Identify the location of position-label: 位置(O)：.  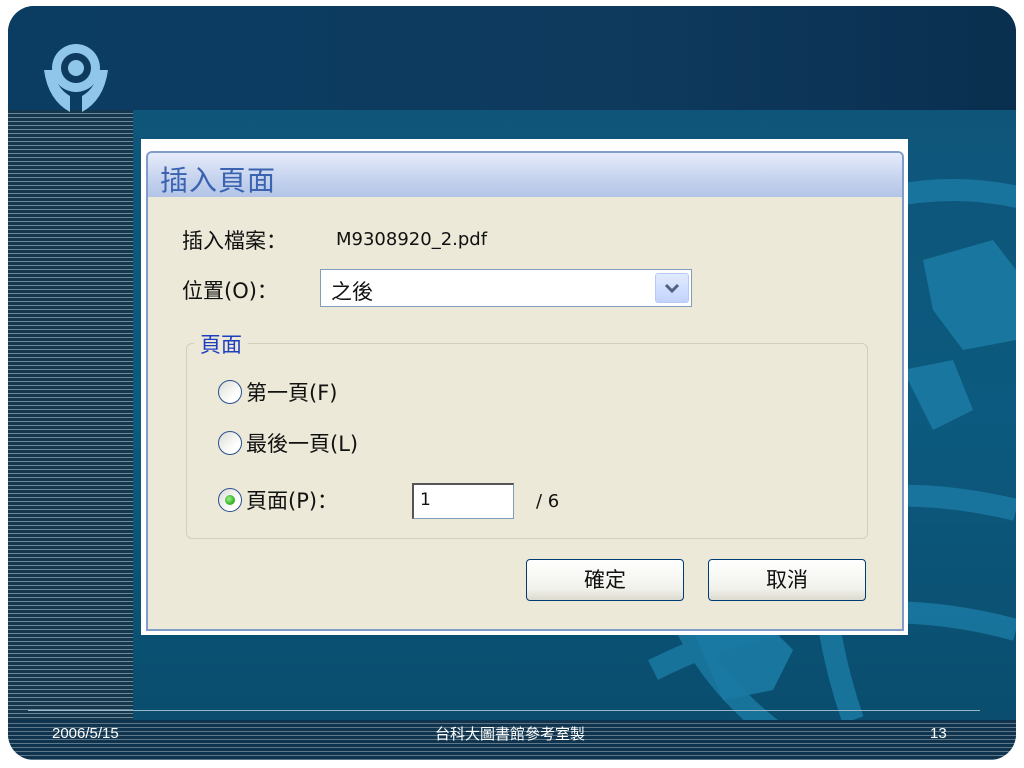
(230, 291).